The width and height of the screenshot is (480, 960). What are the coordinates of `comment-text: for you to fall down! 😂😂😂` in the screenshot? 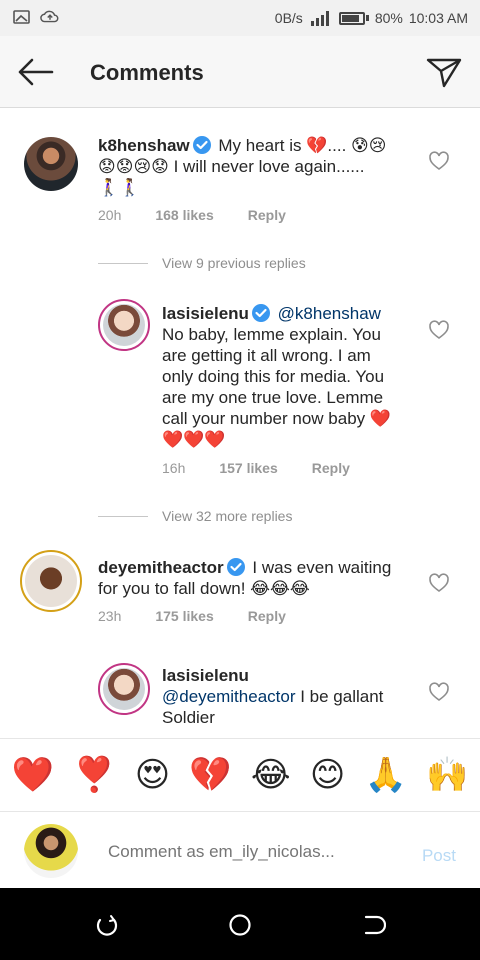 It's located at (204, 588).